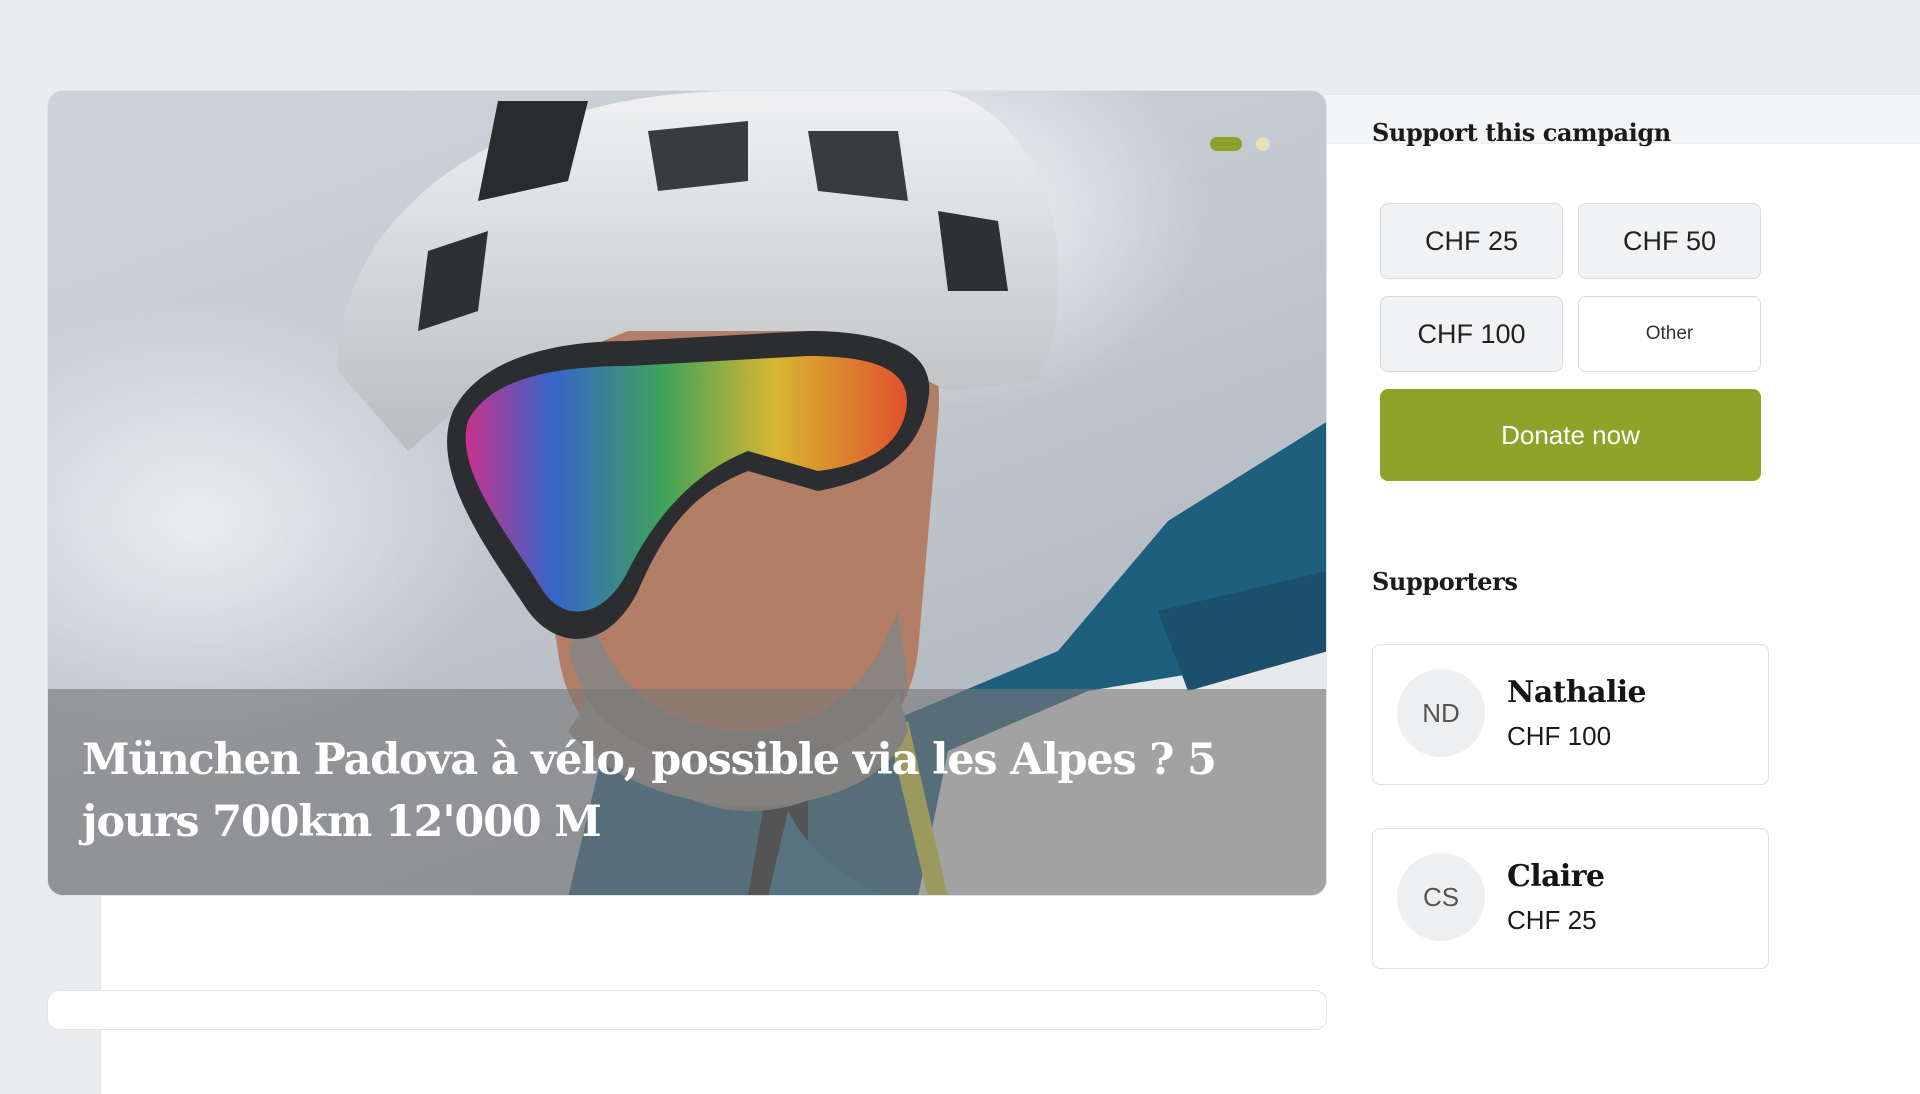 This screenshot has width=1920, height=1094. What do you see at coordinates (1552, 920) in the screenshot?
I see `supporter-amount: CHF 25` at bounding box center [1552, 920].